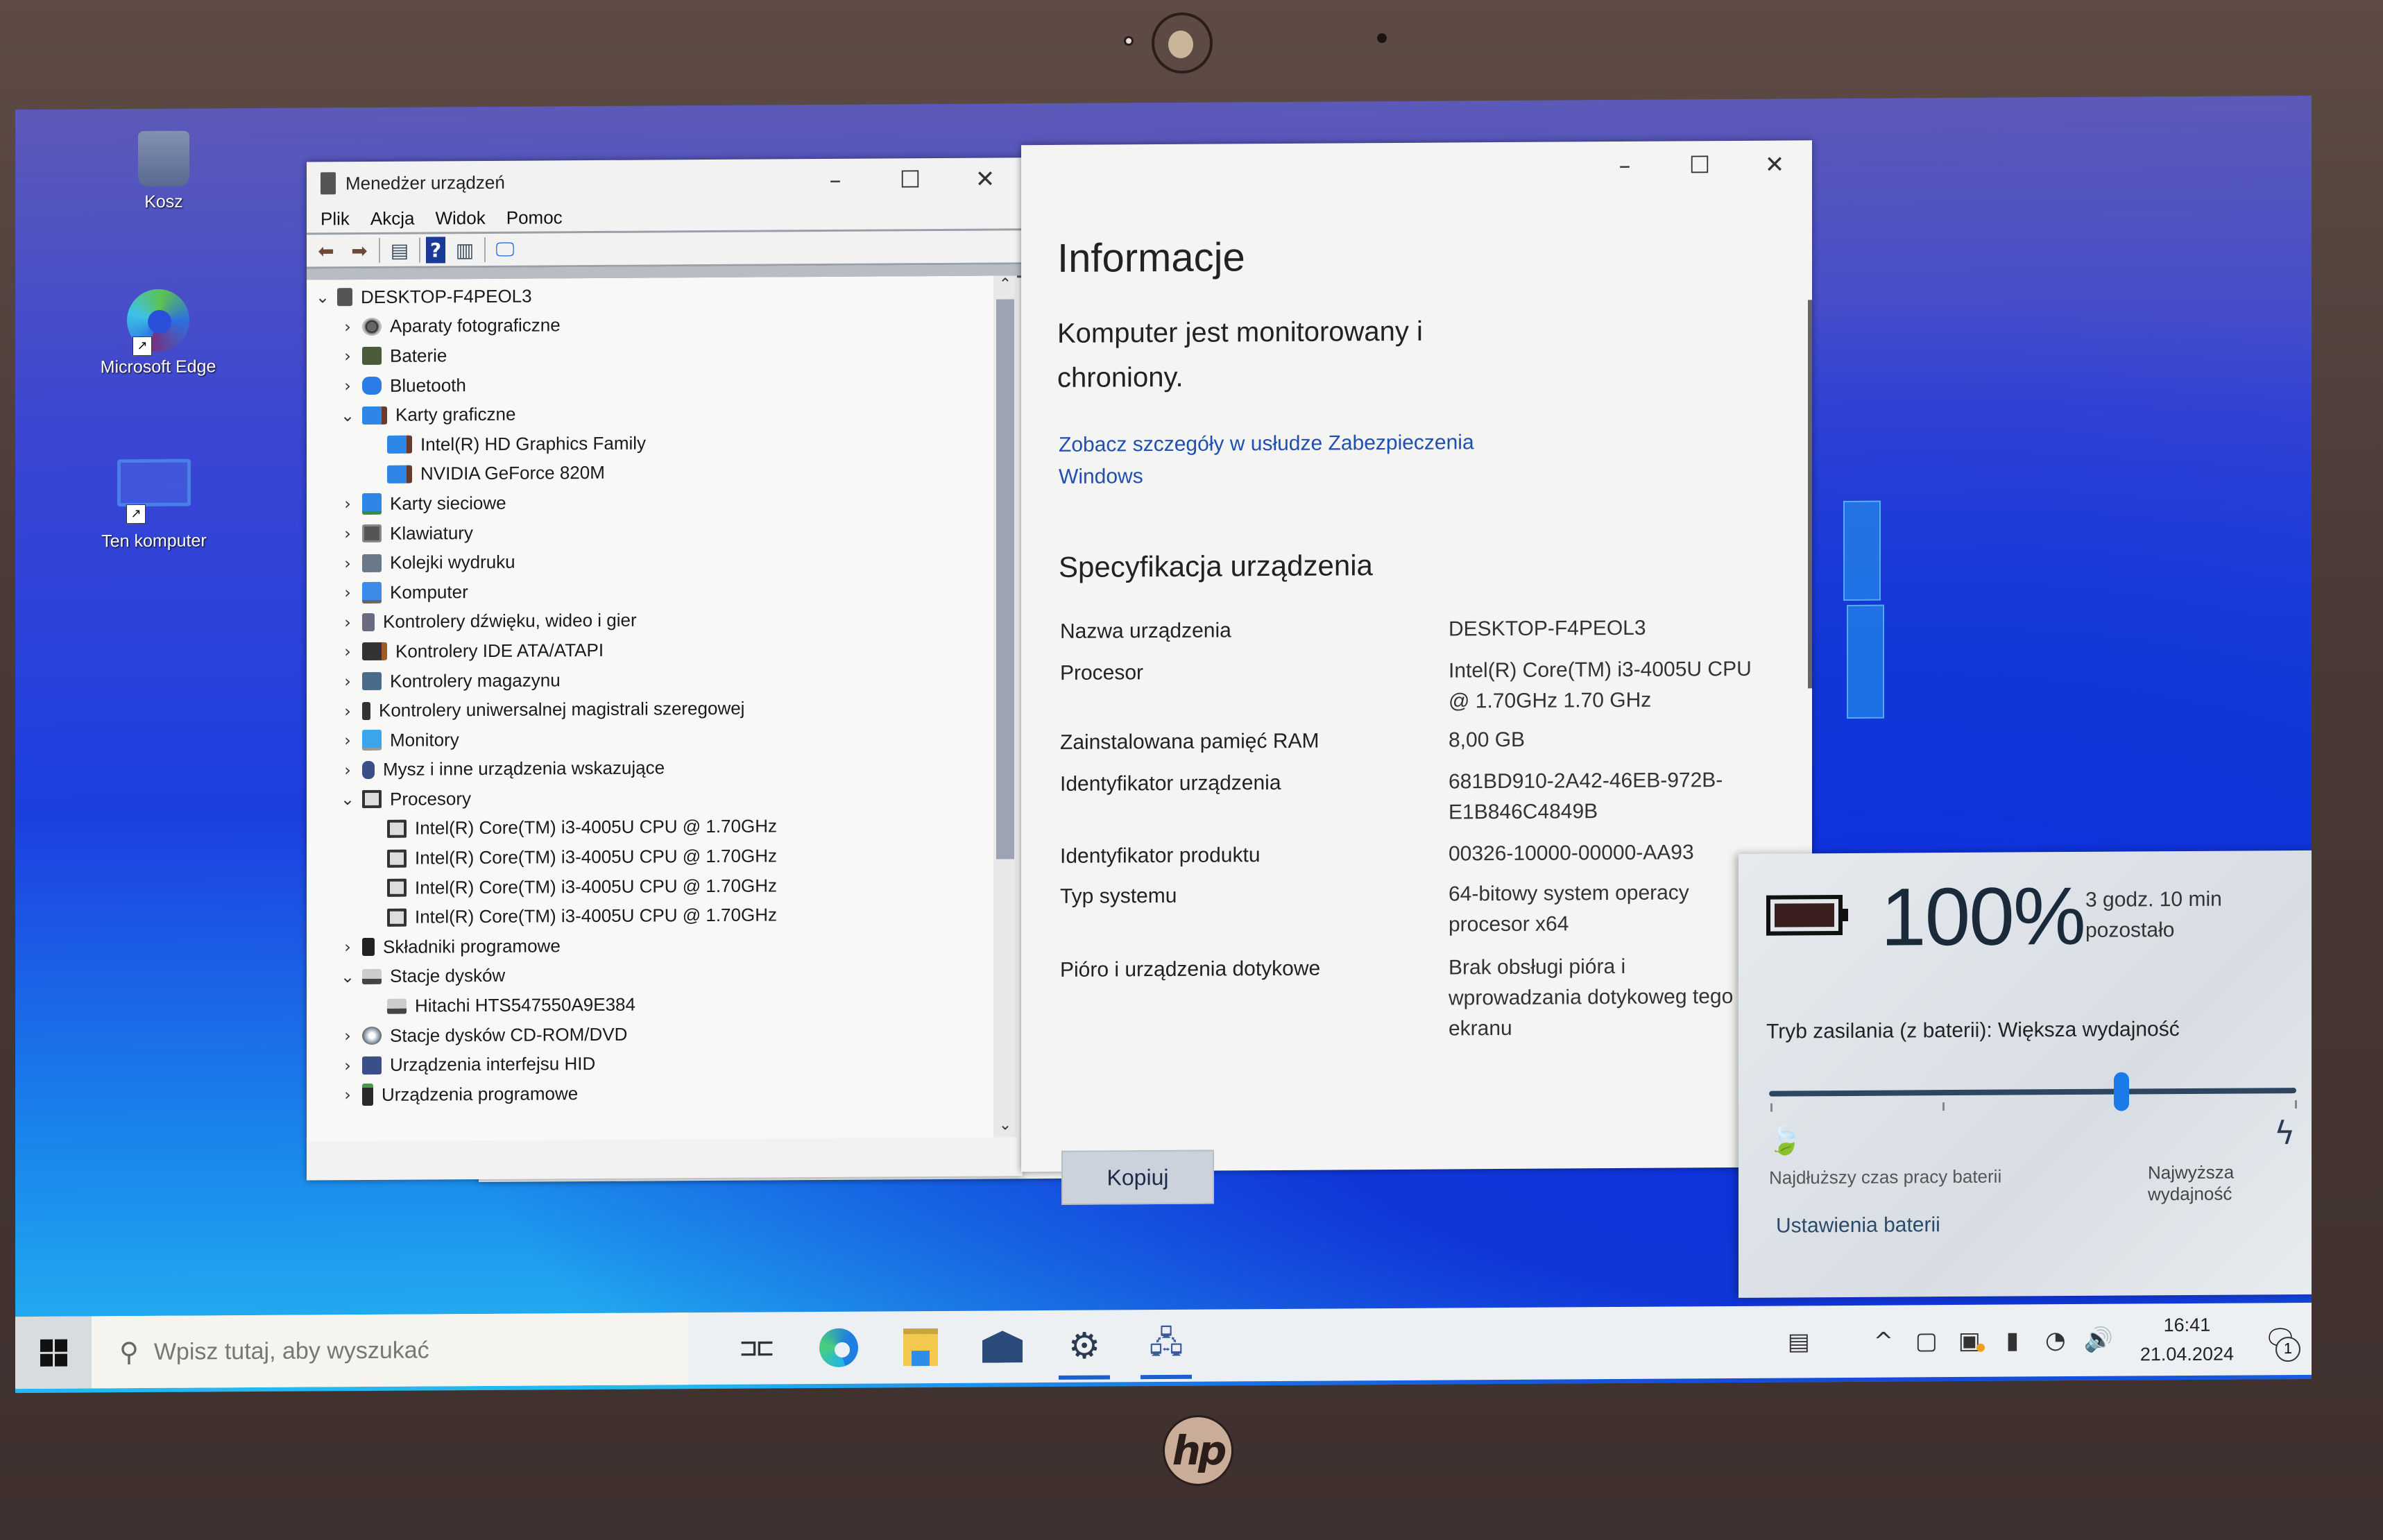 The image size is (2383, 1540). What do you see at coordinates (650, 679) in the screenshot?
I see `tree-node: › Kontrolery magazynu` at bounding box center [650, 679].